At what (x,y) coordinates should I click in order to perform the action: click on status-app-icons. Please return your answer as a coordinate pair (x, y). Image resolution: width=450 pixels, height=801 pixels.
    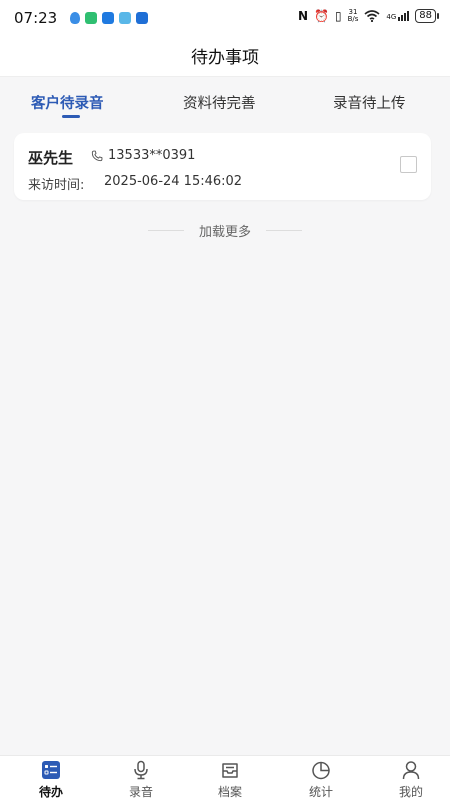
    Looking at the image, I should click on (109, 18).